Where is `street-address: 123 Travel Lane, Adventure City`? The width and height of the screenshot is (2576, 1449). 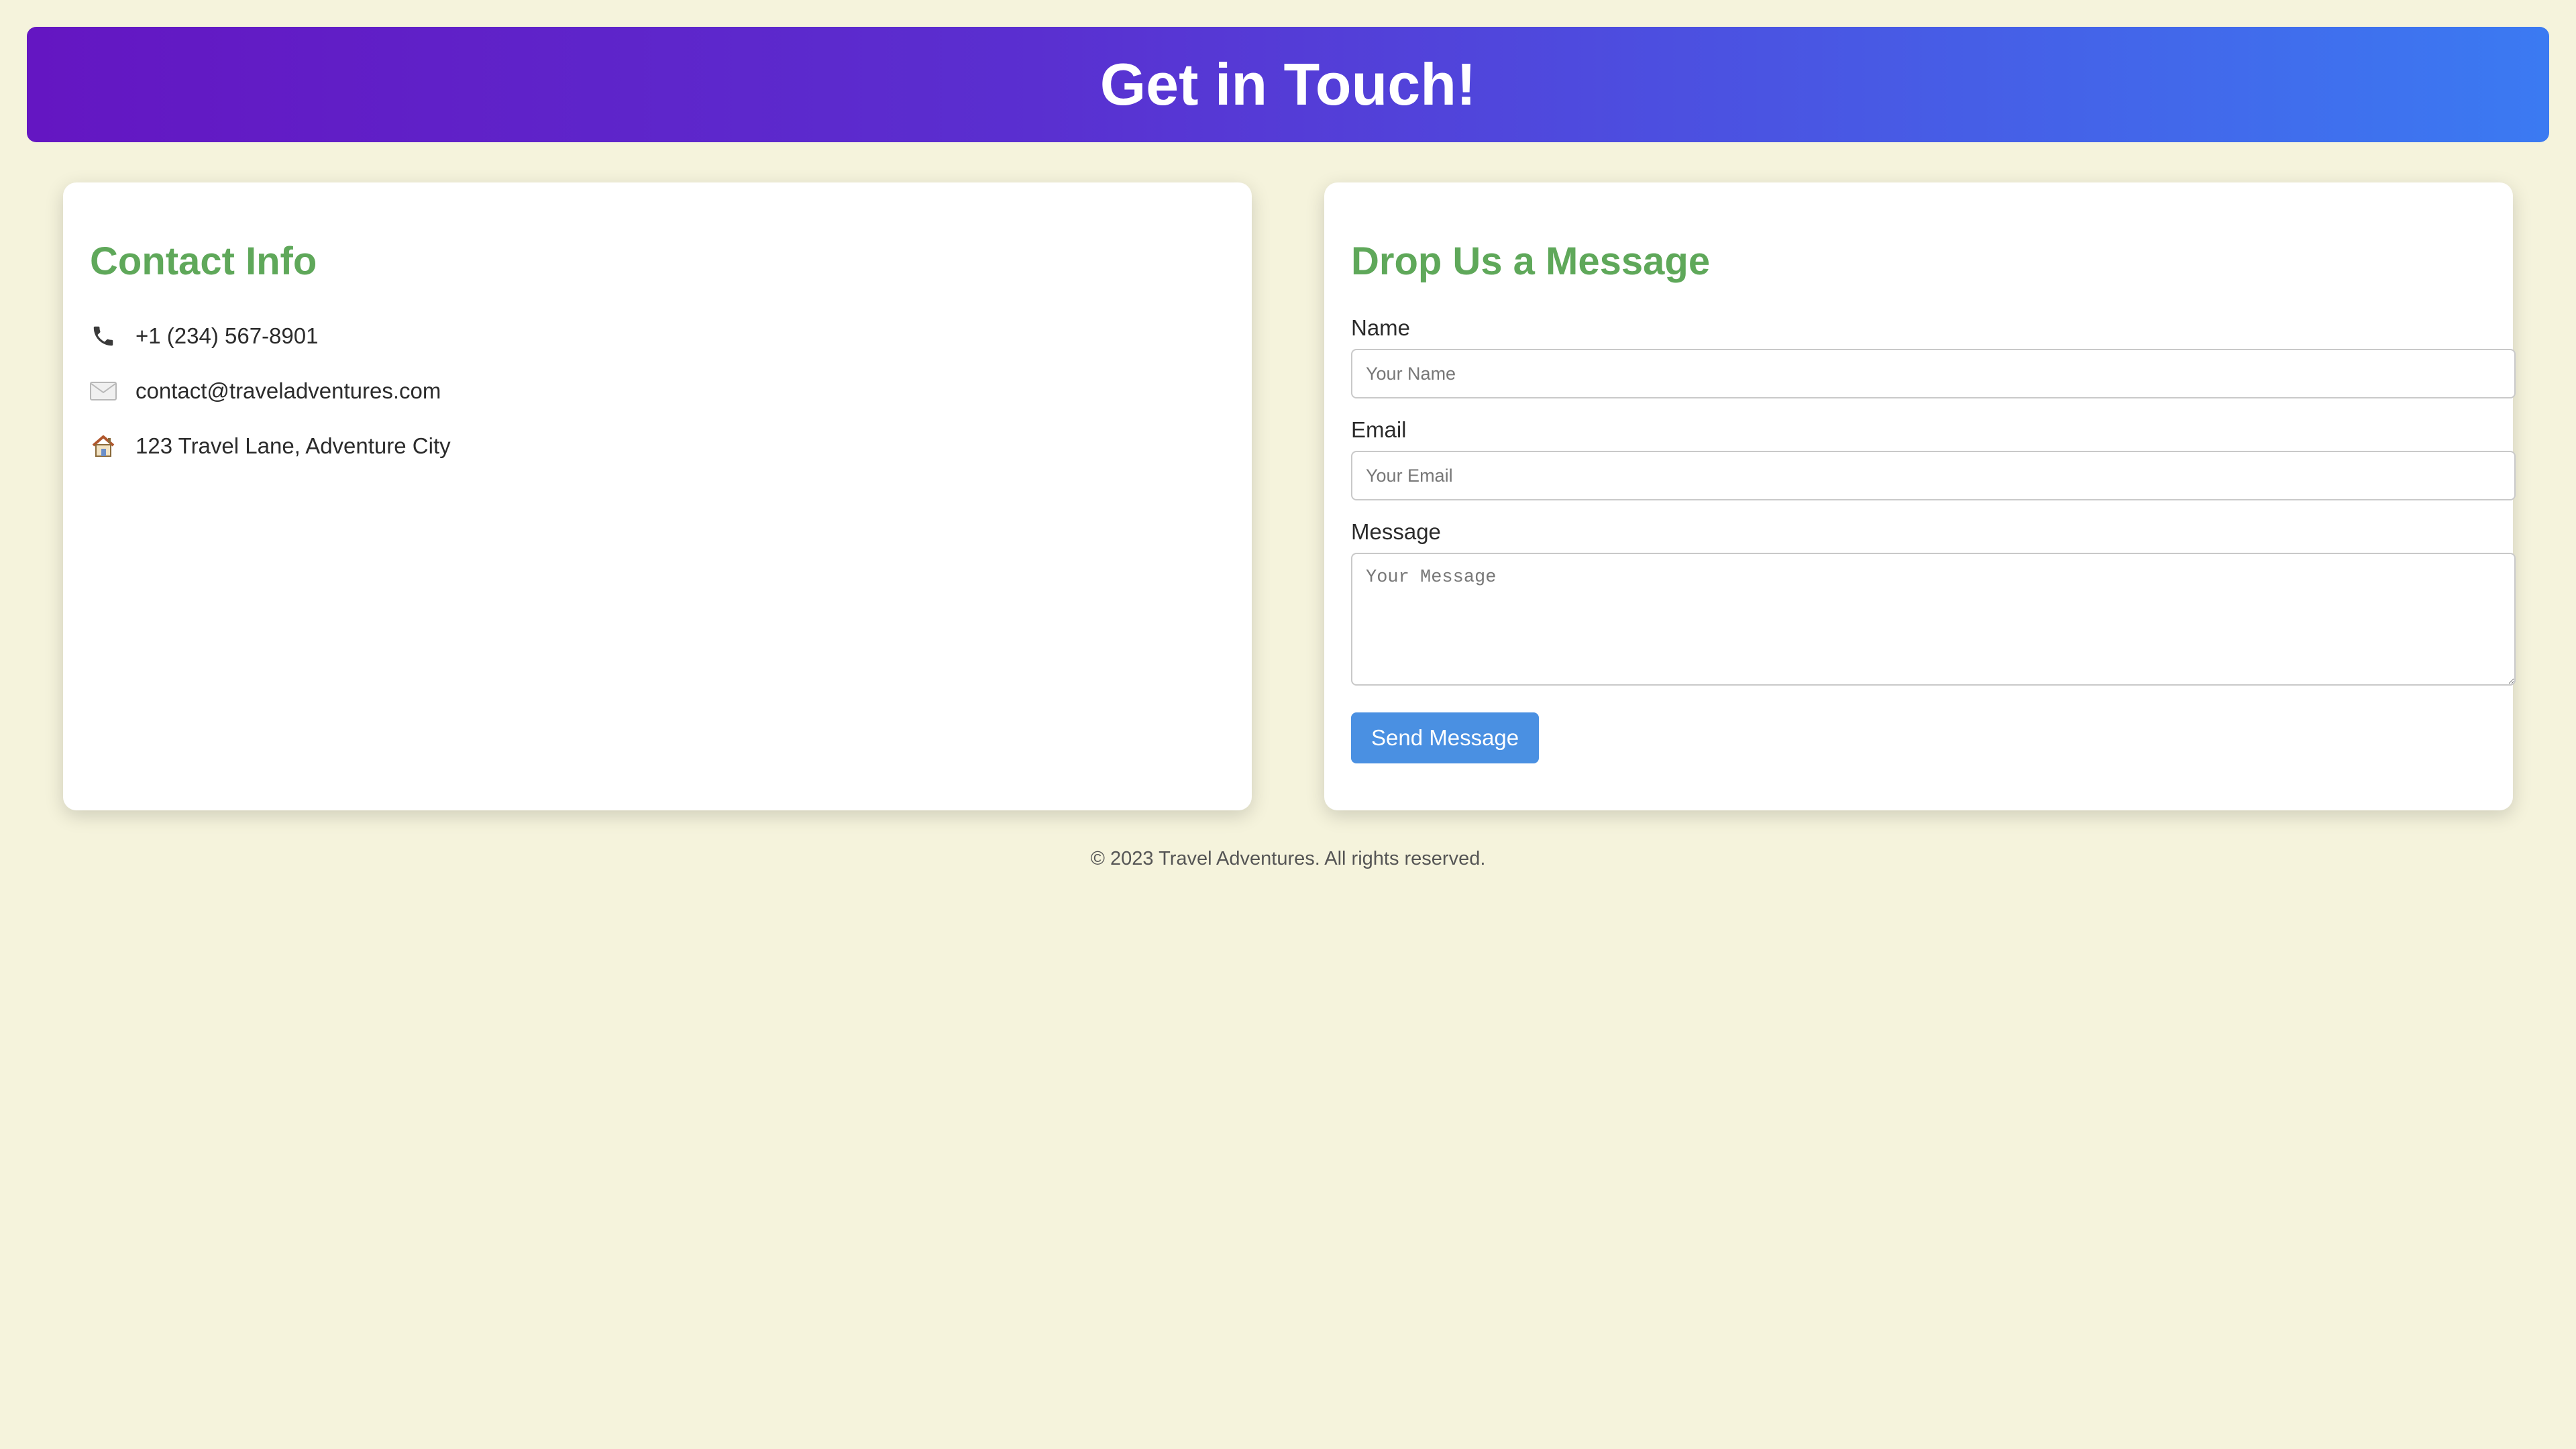 street-address: 123 Travel Lane, Adventure City is located at coordinates (293, 445).